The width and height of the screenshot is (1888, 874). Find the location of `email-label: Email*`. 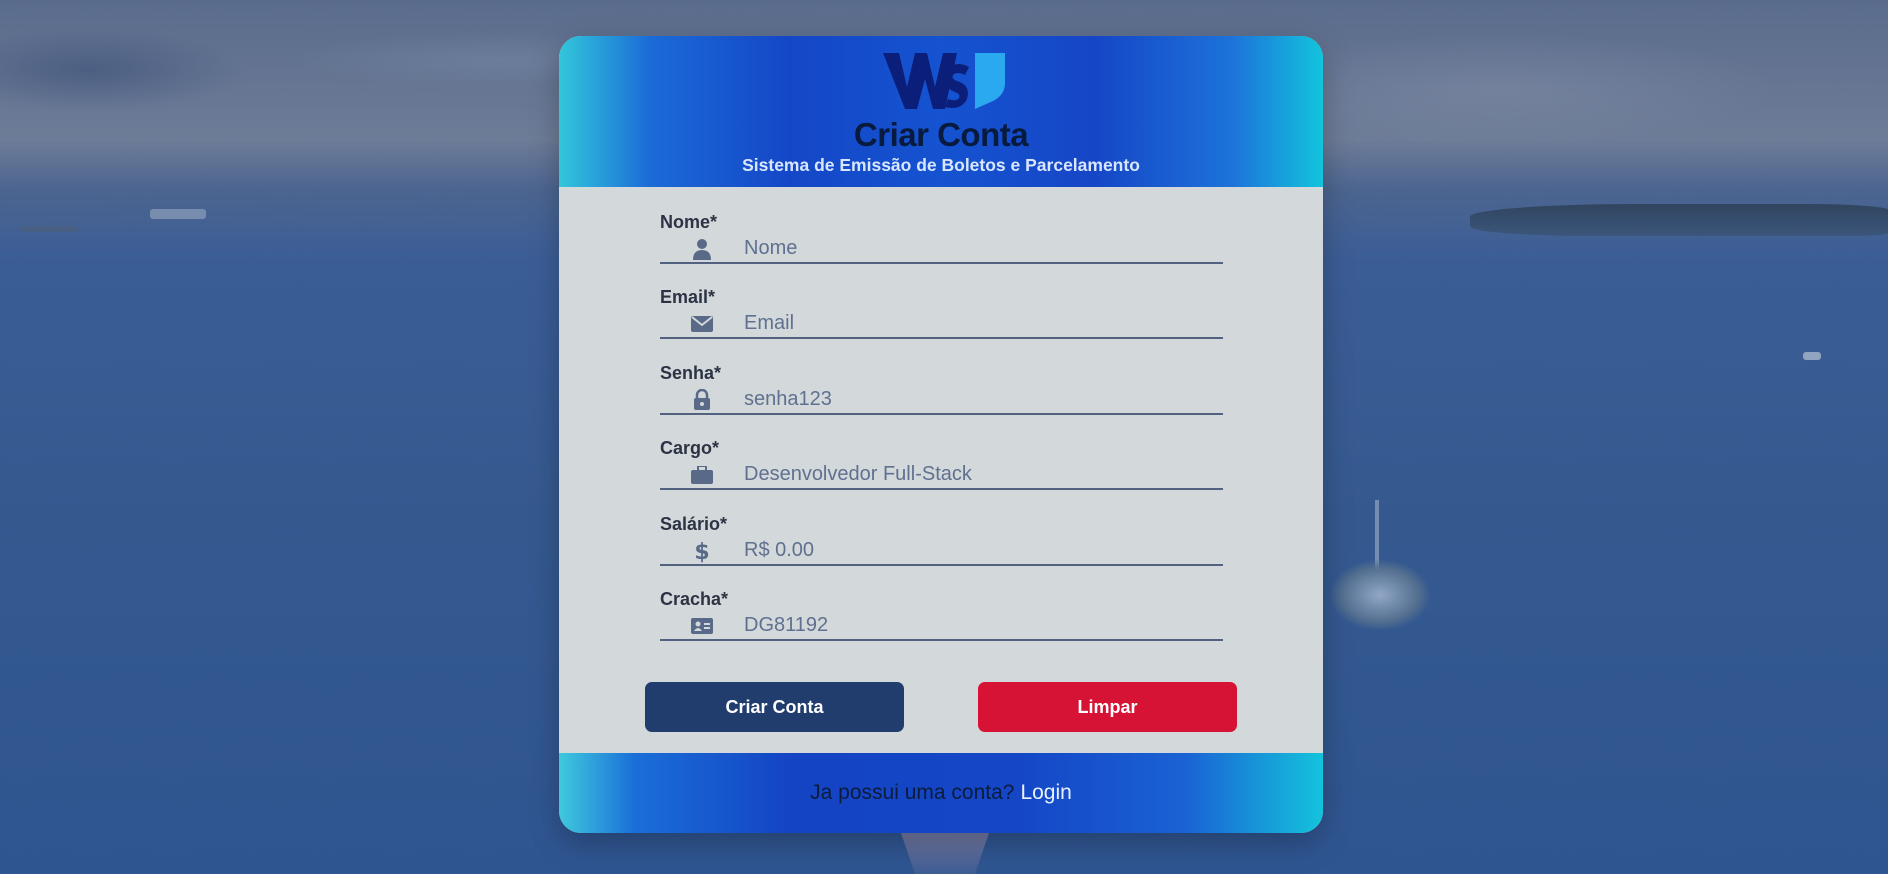

email-label: Email* is located at coordinates (688, 297).